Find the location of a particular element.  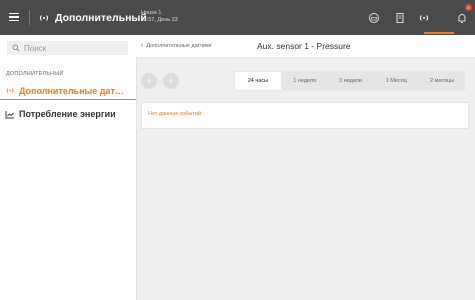

tab-1-week: 1 неделя is located at coordinates (305, 81).